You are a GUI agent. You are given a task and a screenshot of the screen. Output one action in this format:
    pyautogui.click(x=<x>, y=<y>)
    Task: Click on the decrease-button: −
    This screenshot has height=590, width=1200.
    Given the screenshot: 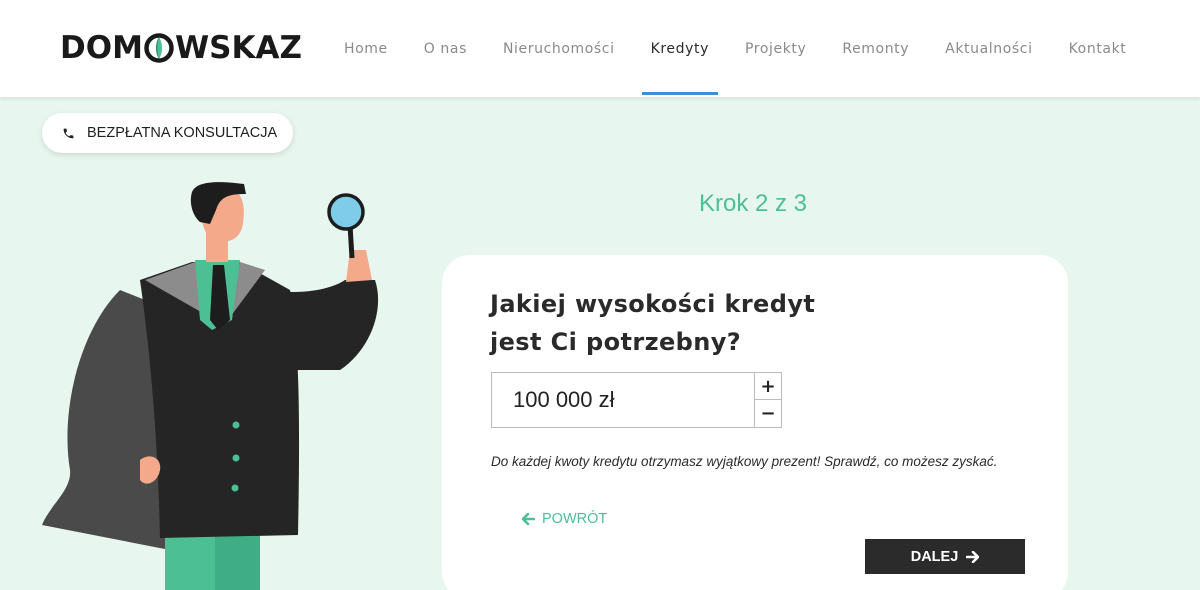 What is the action you would take?
    pyautogui.click(x=768, y=413)
    